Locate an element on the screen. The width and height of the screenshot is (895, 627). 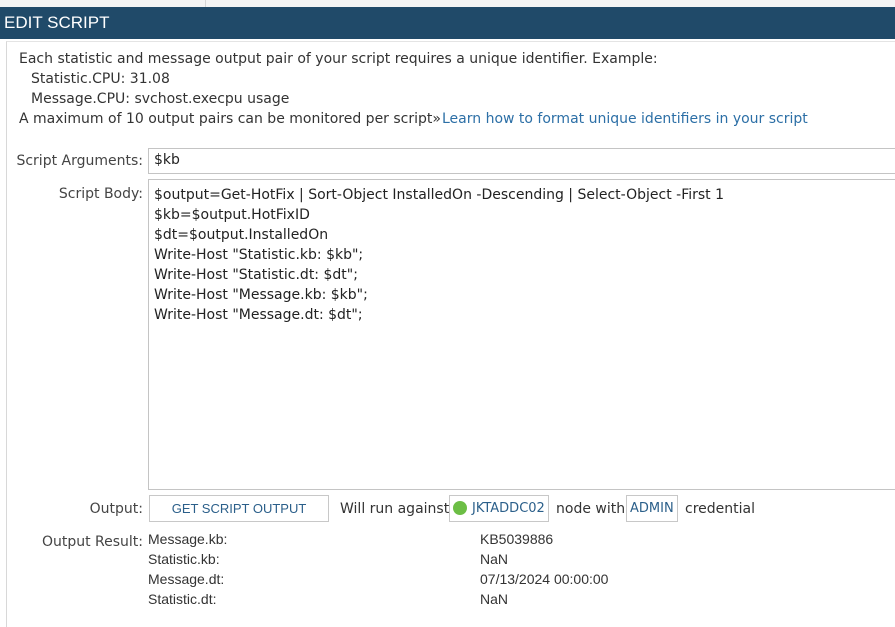
credential-selector: ADMIN is located at coordinates (652, 508).